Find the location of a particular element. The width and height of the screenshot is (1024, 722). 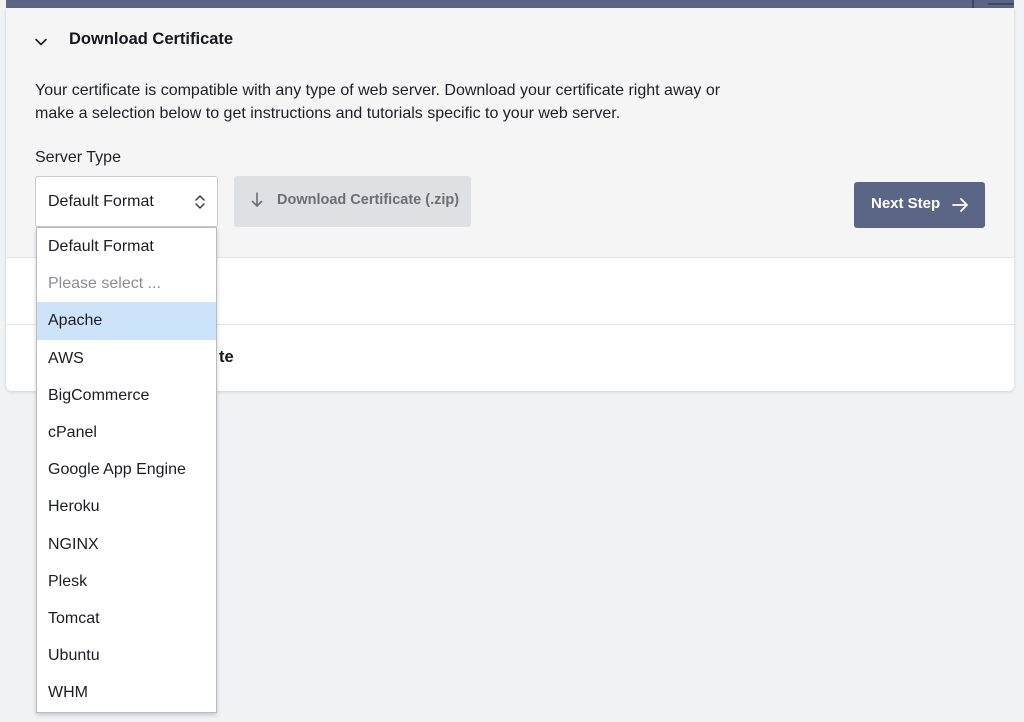

dropdown-option: cPanel is located at coordinates (126, 432).